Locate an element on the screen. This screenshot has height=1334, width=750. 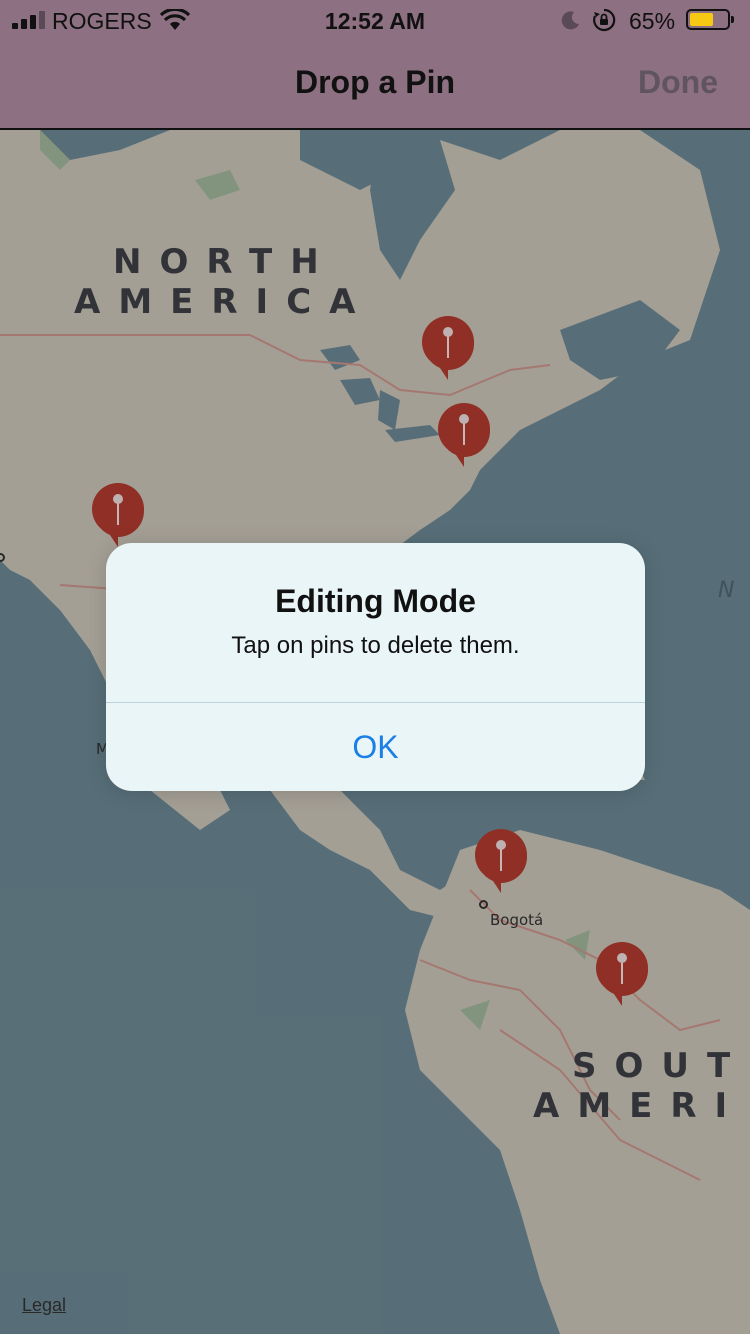
ok-button: OK is located at coordinates (375, 747).